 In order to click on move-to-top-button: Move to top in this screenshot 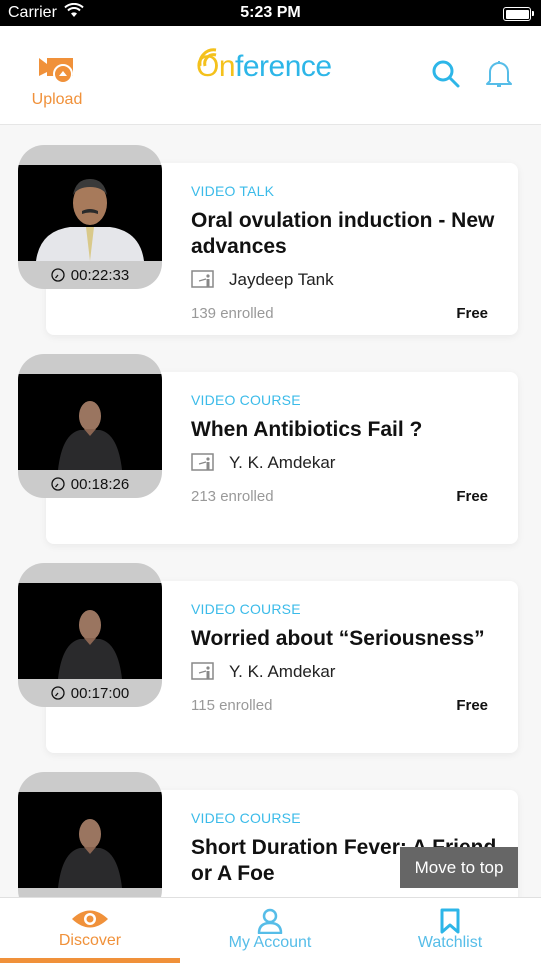, I will do `click(459, 867)`.